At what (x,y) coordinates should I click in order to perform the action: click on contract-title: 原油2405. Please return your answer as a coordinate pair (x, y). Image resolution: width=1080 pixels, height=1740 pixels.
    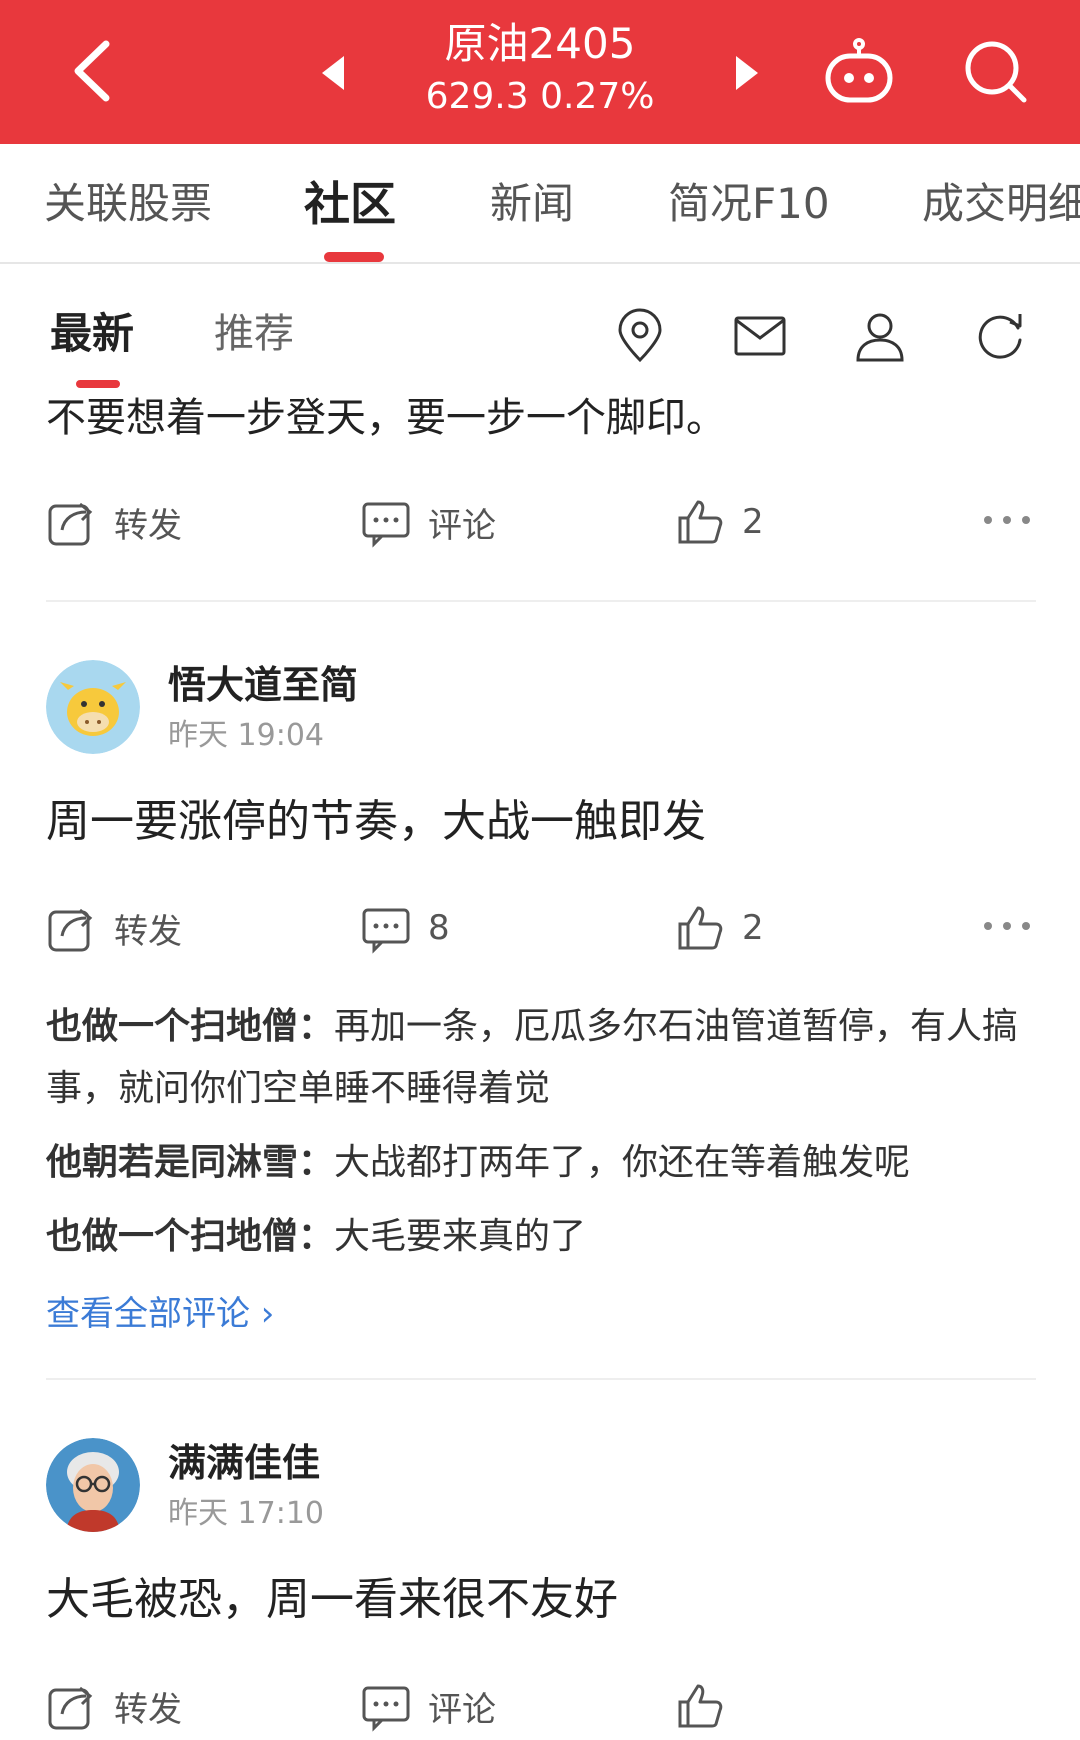
    Looking at the image, I should click on (540, 43).